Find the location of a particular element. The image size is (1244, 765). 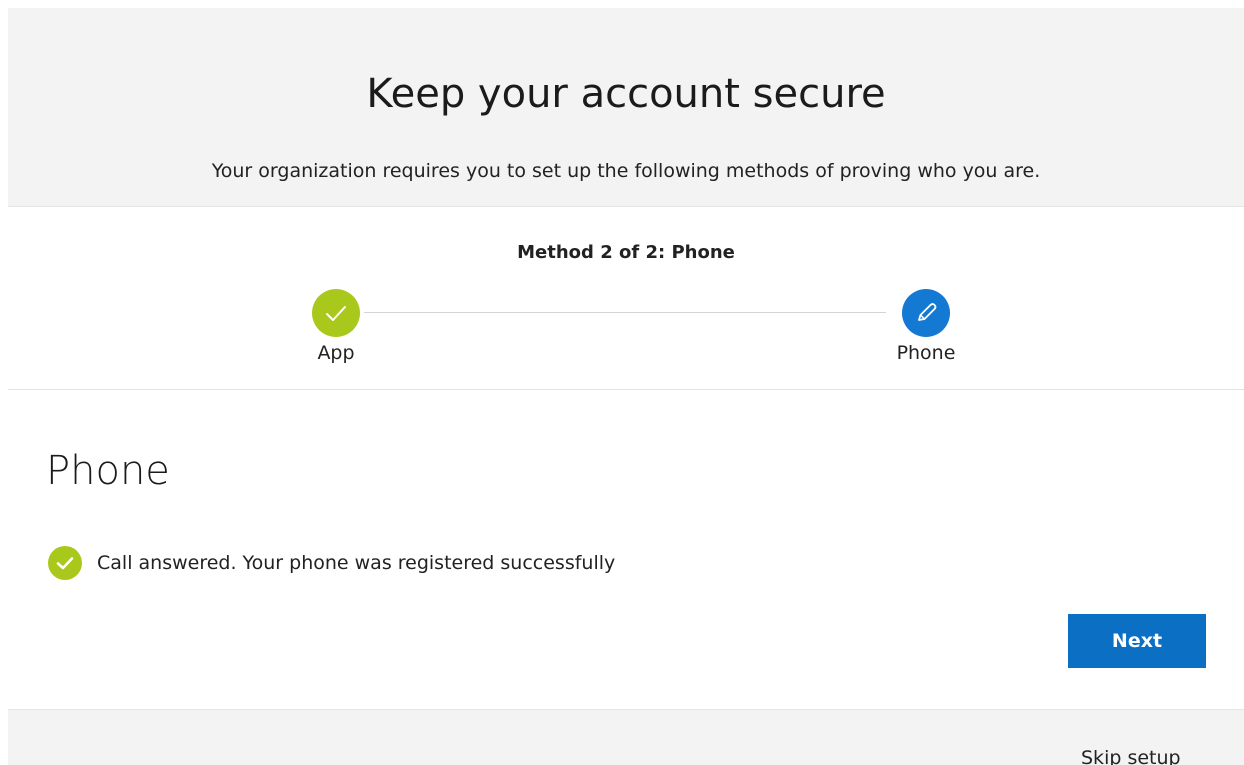

step-app-status is located at coordinates (336, 313).